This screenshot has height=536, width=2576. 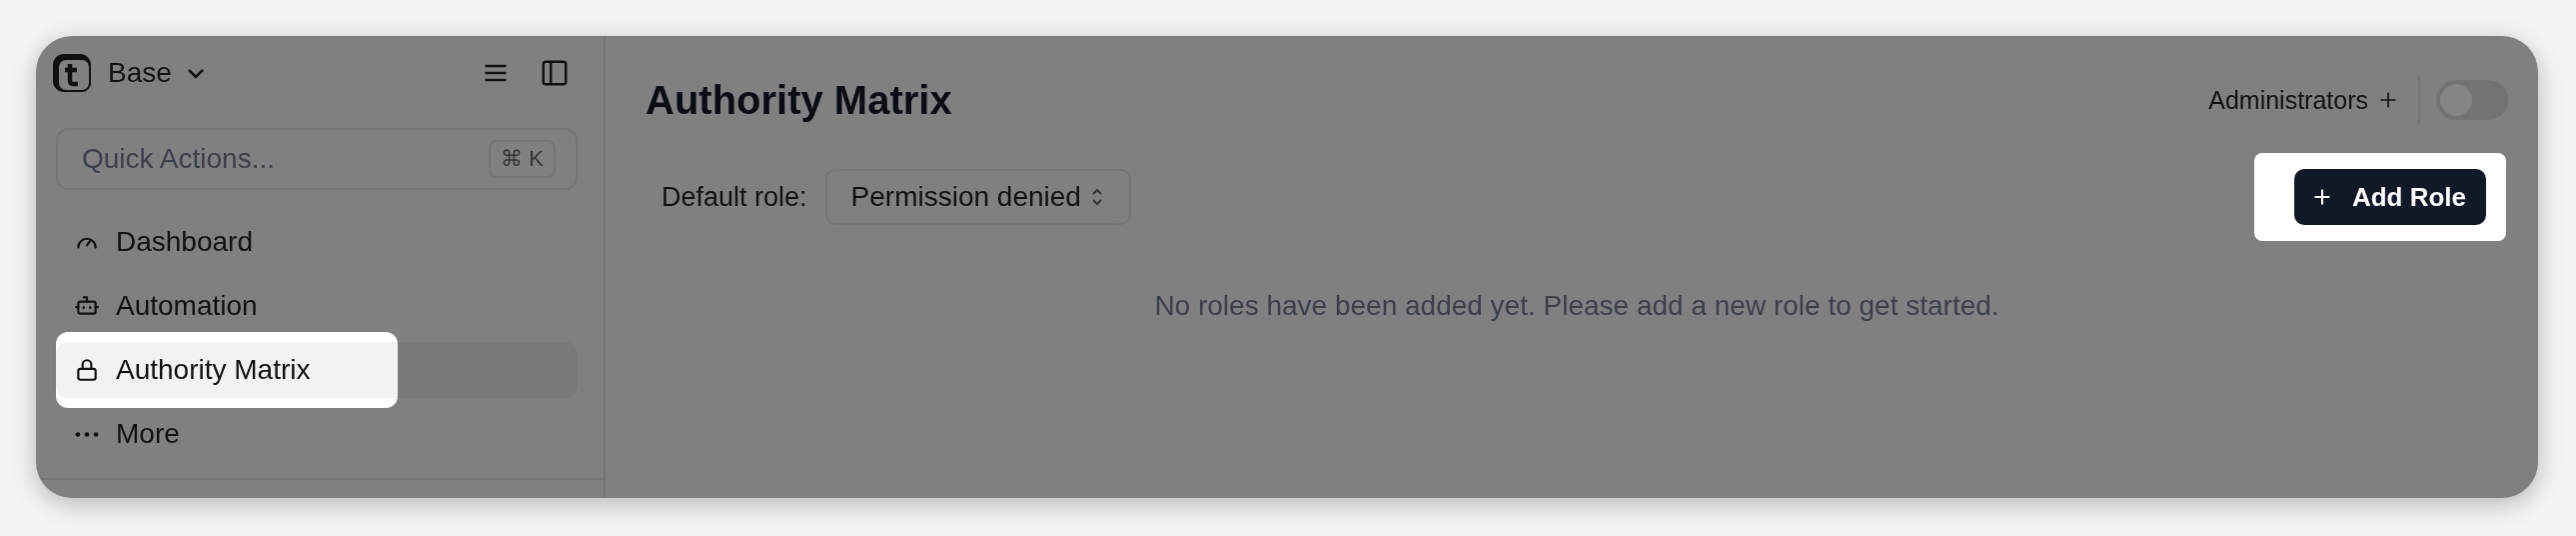 What do you see at coordinates (2389, 197) in the screenshot?
I see `add-role-button: Add Role` at bounding box center [2389, 197].